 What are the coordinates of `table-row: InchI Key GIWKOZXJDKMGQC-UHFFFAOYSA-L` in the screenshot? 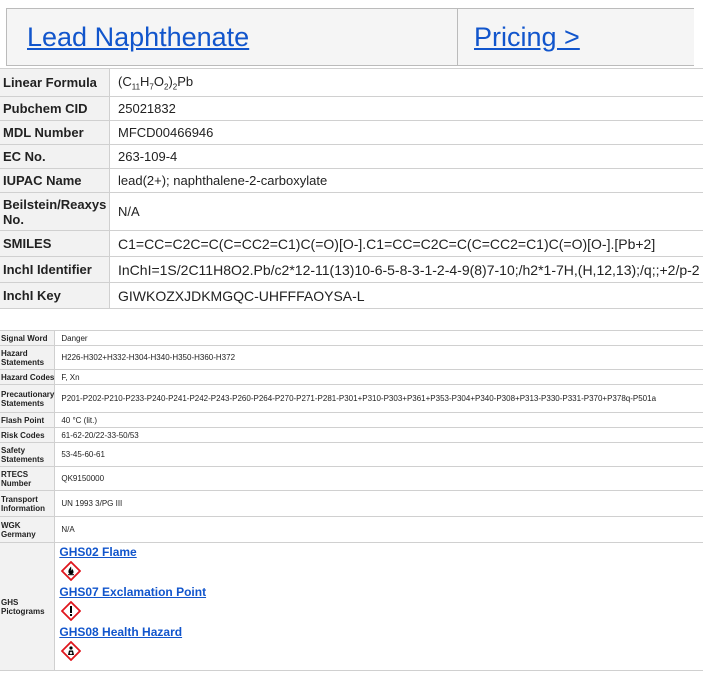 It's located at (351, 295).